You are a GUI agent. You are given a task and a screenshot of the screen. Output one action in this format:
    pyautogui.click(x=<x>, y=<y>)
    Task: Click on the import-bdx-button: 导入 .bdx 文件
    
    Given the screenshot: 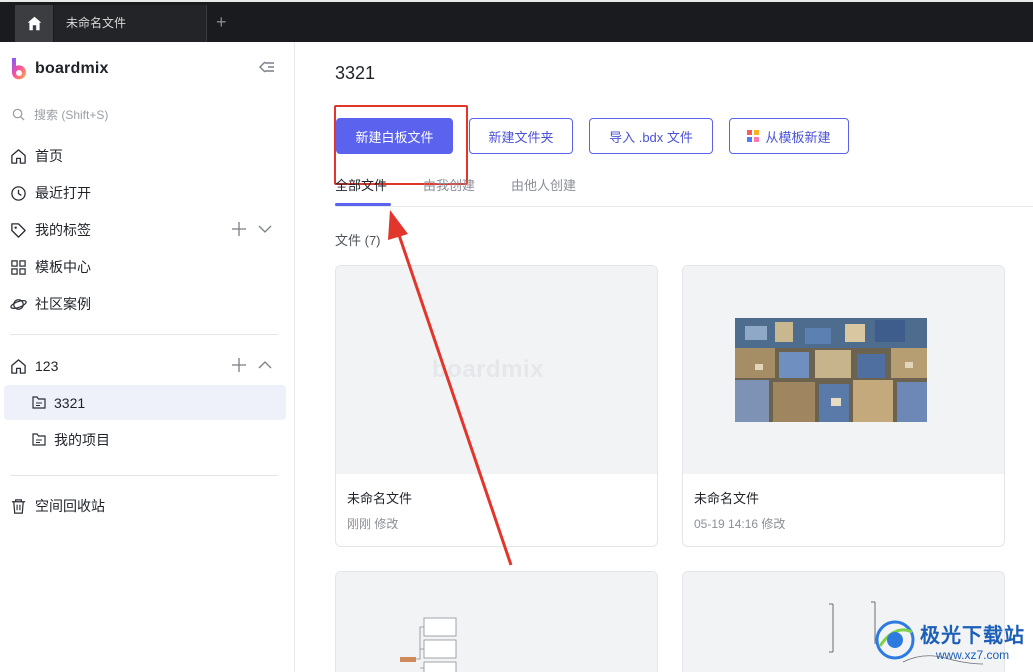 What is the action you would take?
    pyautogui.click(x=651, y=136)
    